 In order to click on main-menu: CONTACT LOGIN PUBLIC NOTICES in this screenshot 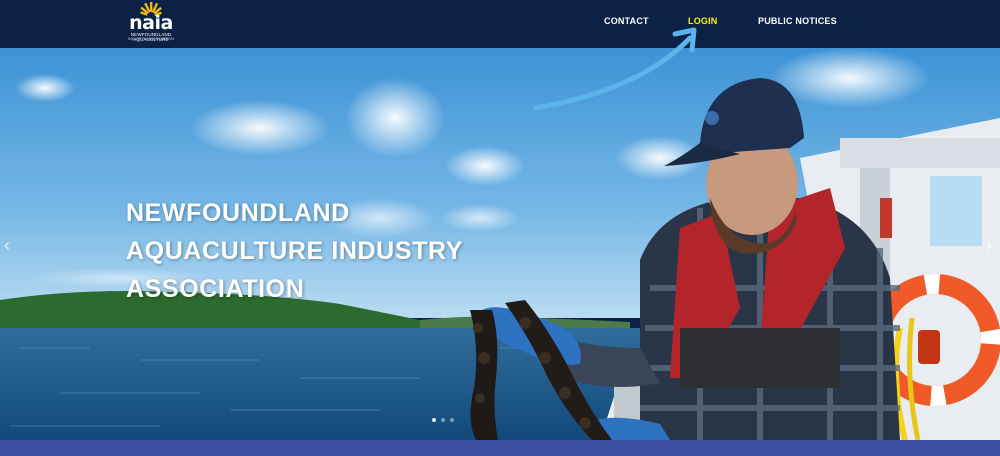, I will do `click(500, 30)`.